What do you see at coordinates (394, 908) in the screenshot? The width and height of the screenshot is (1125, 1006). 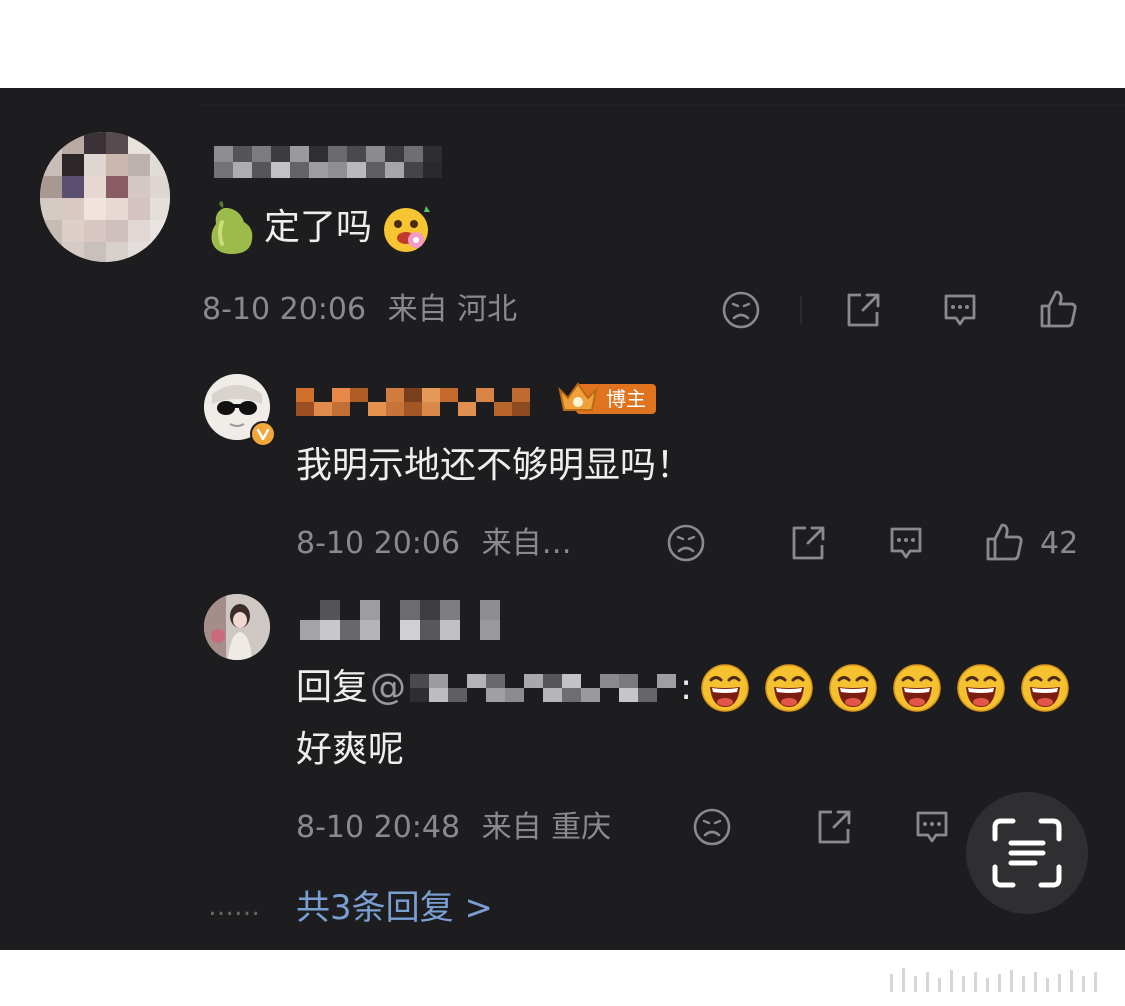 I see `more-replies-link: 共3条回复 >` at bounding box center [394, 908].